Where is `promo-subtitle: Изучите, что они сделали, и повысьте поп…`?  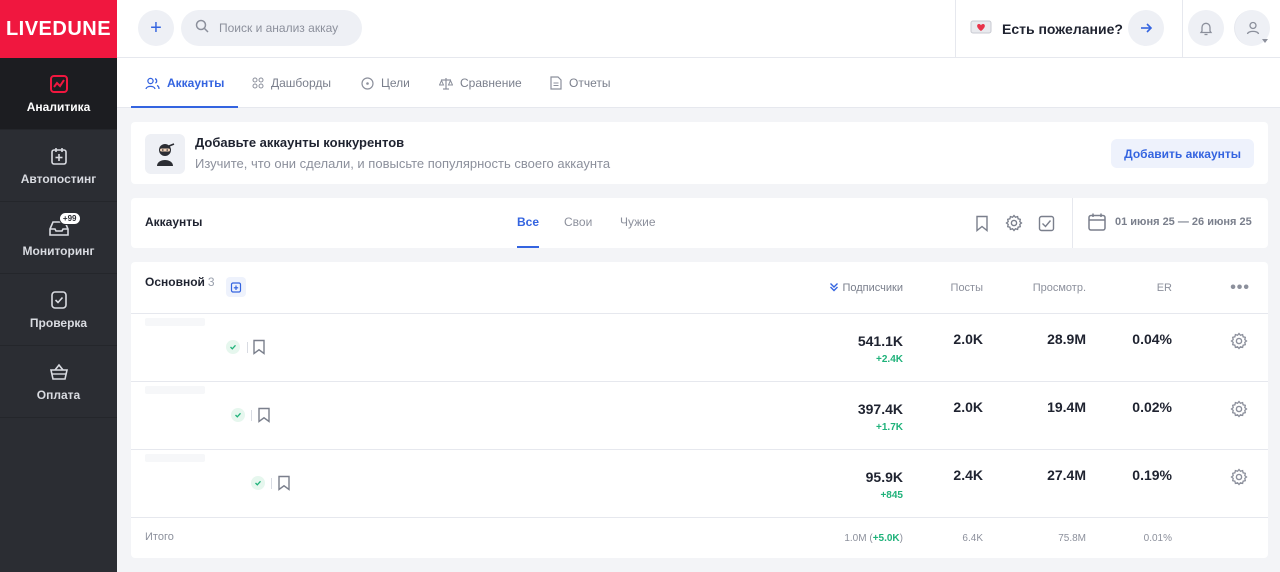
promo-subtitle: Изучите, что они сделали, и повысьте поп… is located at coordinates (403, 163).